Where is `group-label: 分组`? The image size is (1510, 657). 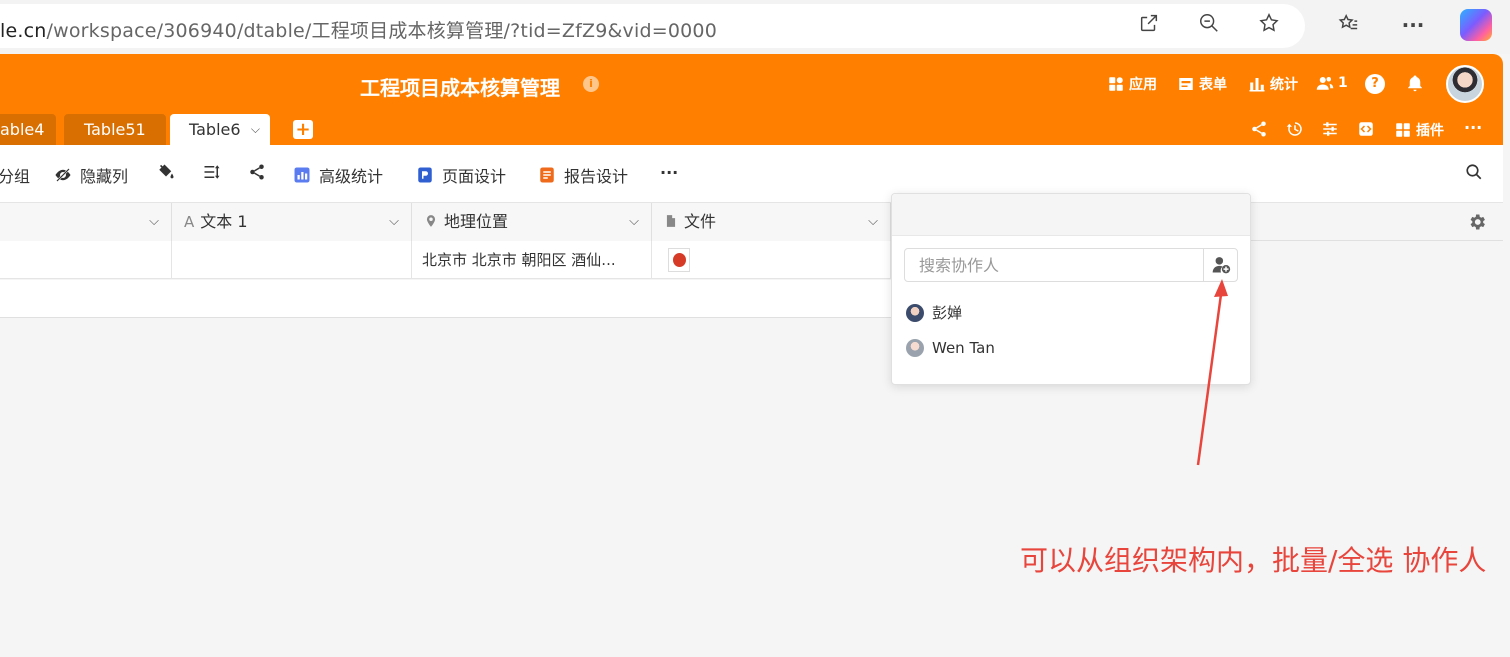 group-label: 分组 is located at coordinates (15, 176).